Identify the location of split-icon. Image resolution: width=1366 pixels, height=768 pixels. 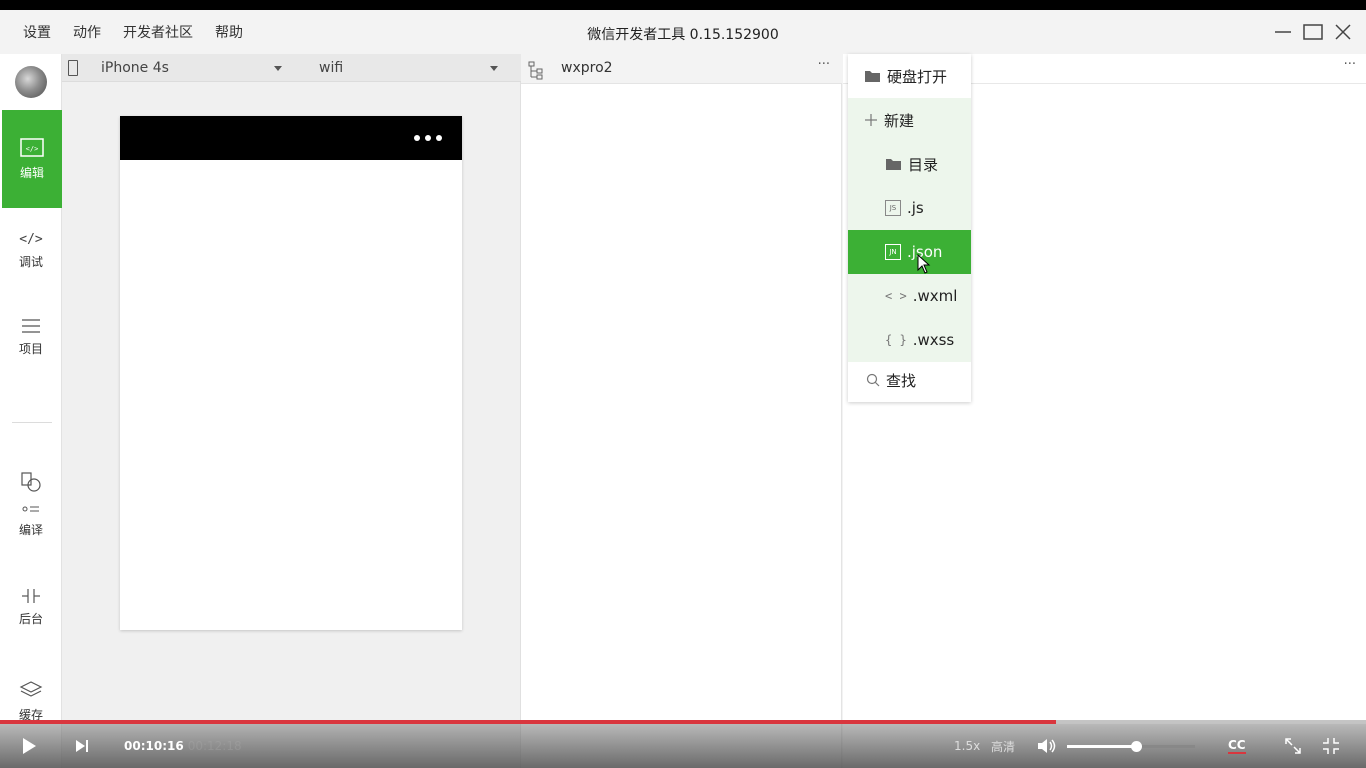
(31, 595).